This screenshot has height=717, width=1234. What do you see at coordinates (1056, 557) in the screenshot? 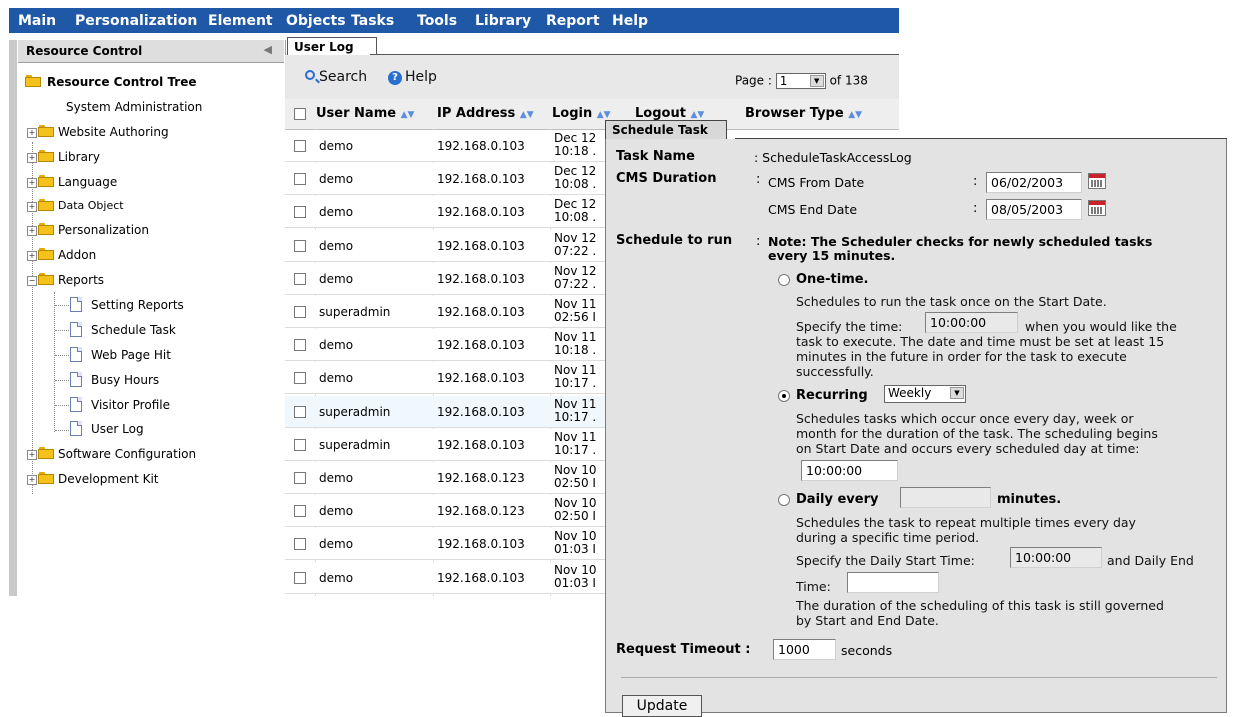
I see `daily-start-time-input: 10:00:00` at bounding box center [1056, 557].